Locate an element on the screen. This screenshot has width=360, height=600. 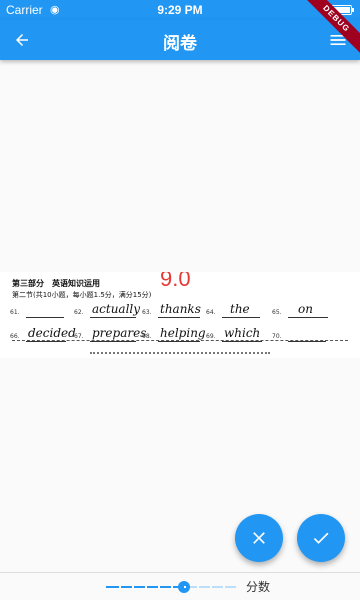
question-number: 66. is located at coordinates (15, 336).